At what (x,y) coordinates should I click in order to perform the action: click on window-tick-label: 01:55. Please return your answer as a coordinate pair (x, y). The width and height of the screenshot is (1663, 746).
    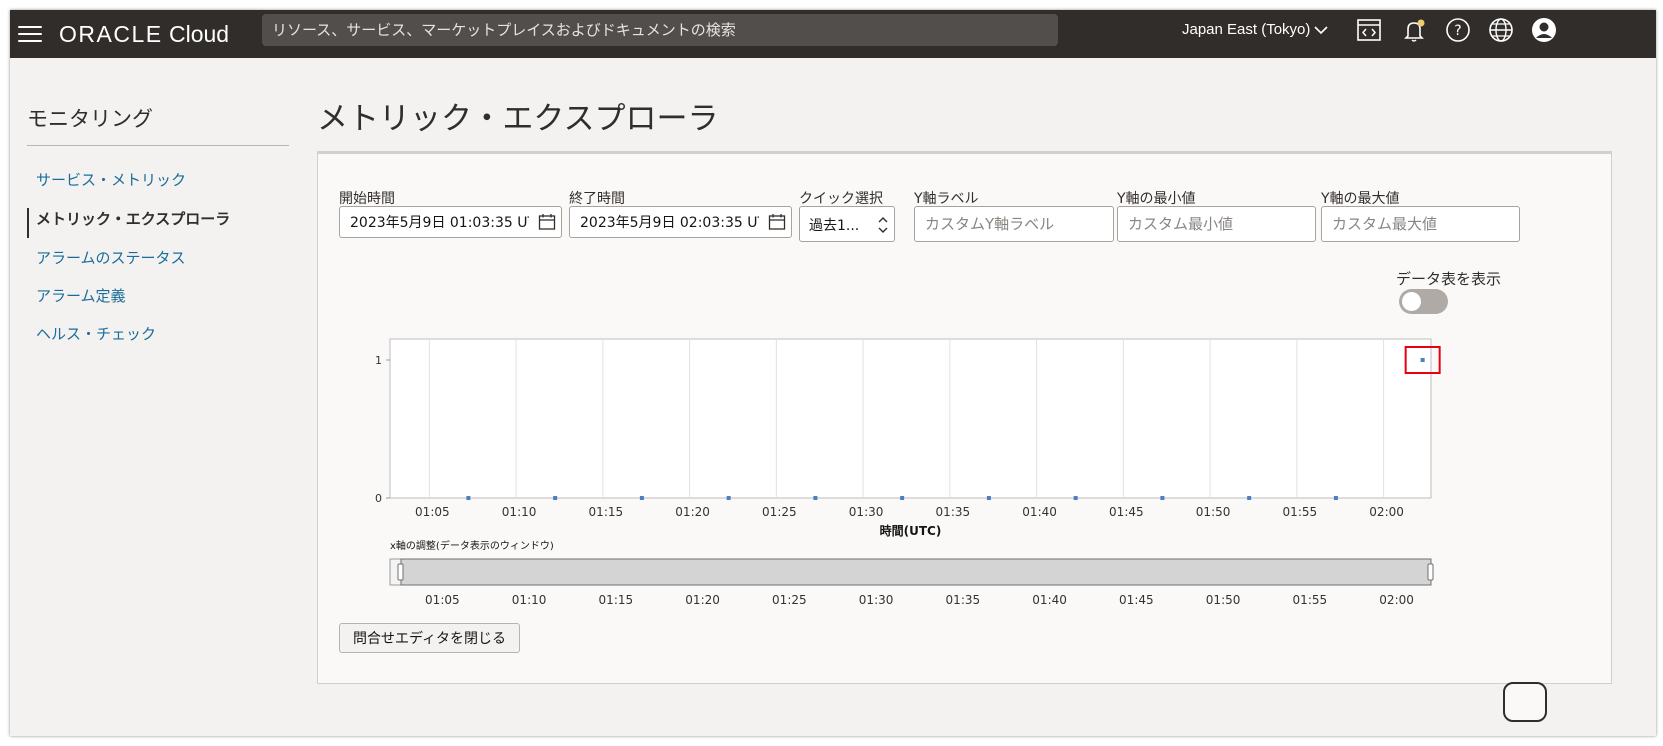
    Looking at the image, I should click on (1310, 600).